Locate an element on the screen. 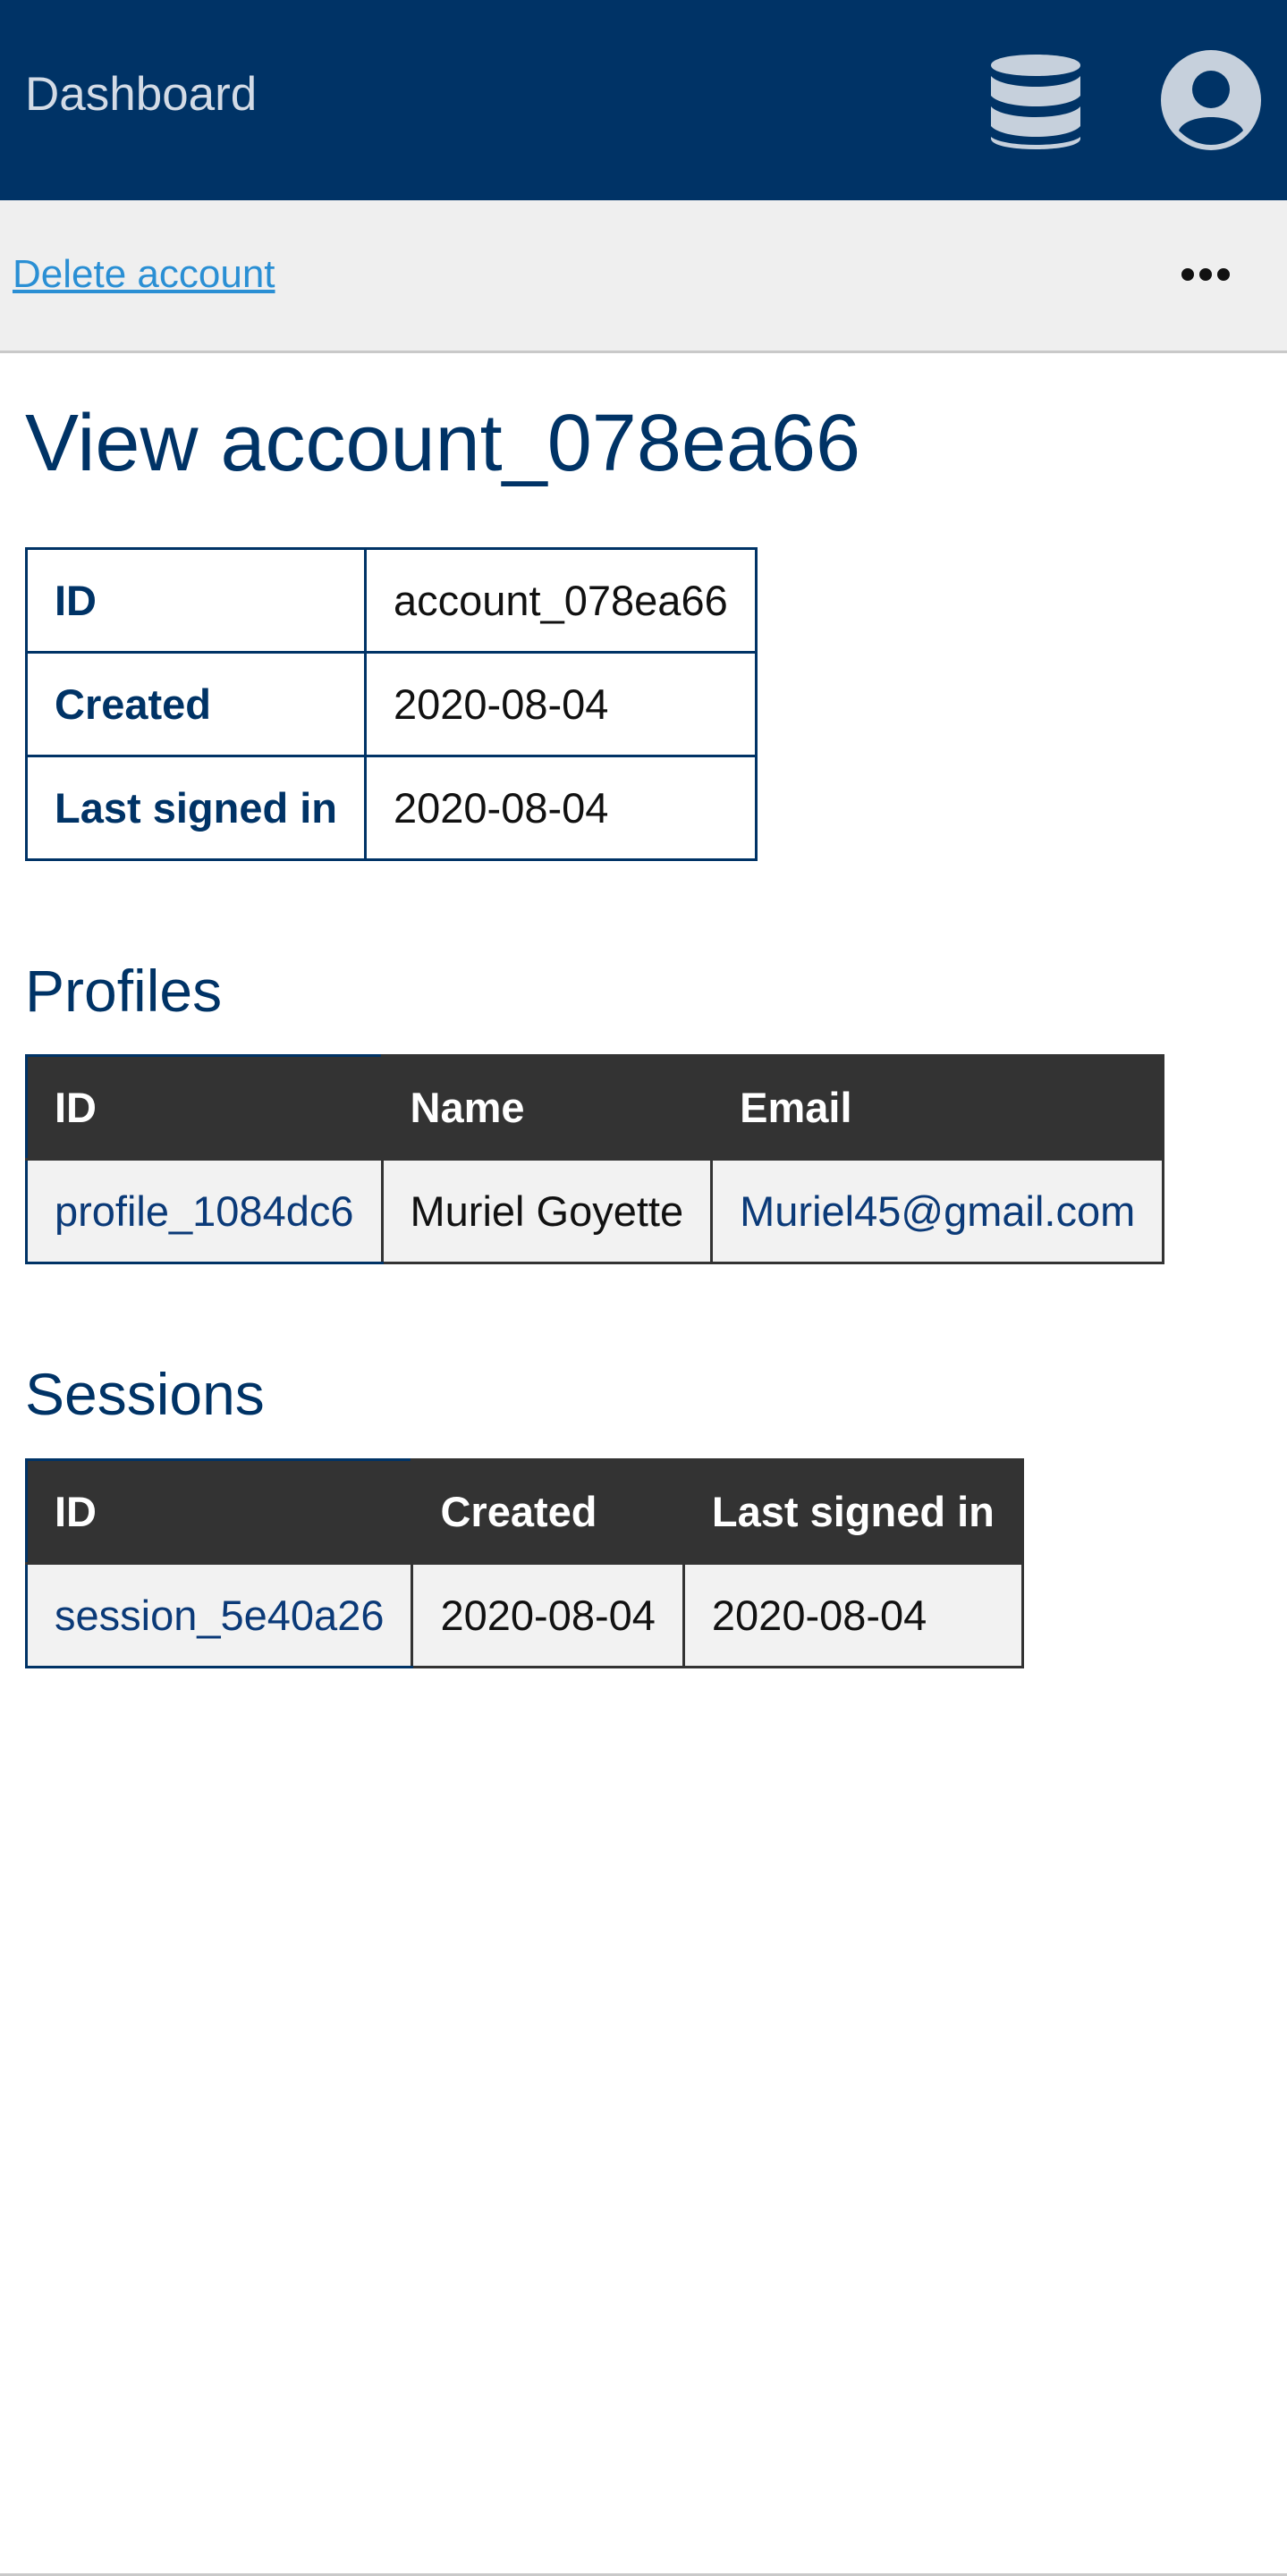 The image size is (1287, 2576). profile-id-link: profile_1084dc6 is located at coordinates (204, 1211).